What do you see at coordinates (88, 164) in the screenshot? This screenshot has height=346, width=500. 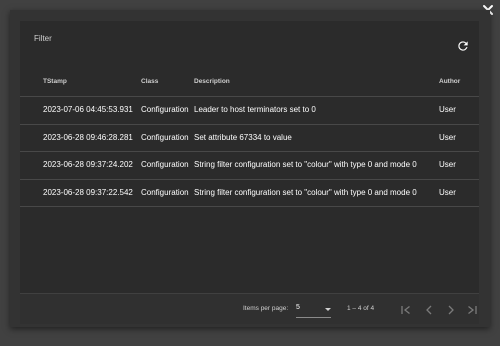 I see `cell-tstamp: 2023-06-28 09:37:24.202` at bounding box center [88, 164].